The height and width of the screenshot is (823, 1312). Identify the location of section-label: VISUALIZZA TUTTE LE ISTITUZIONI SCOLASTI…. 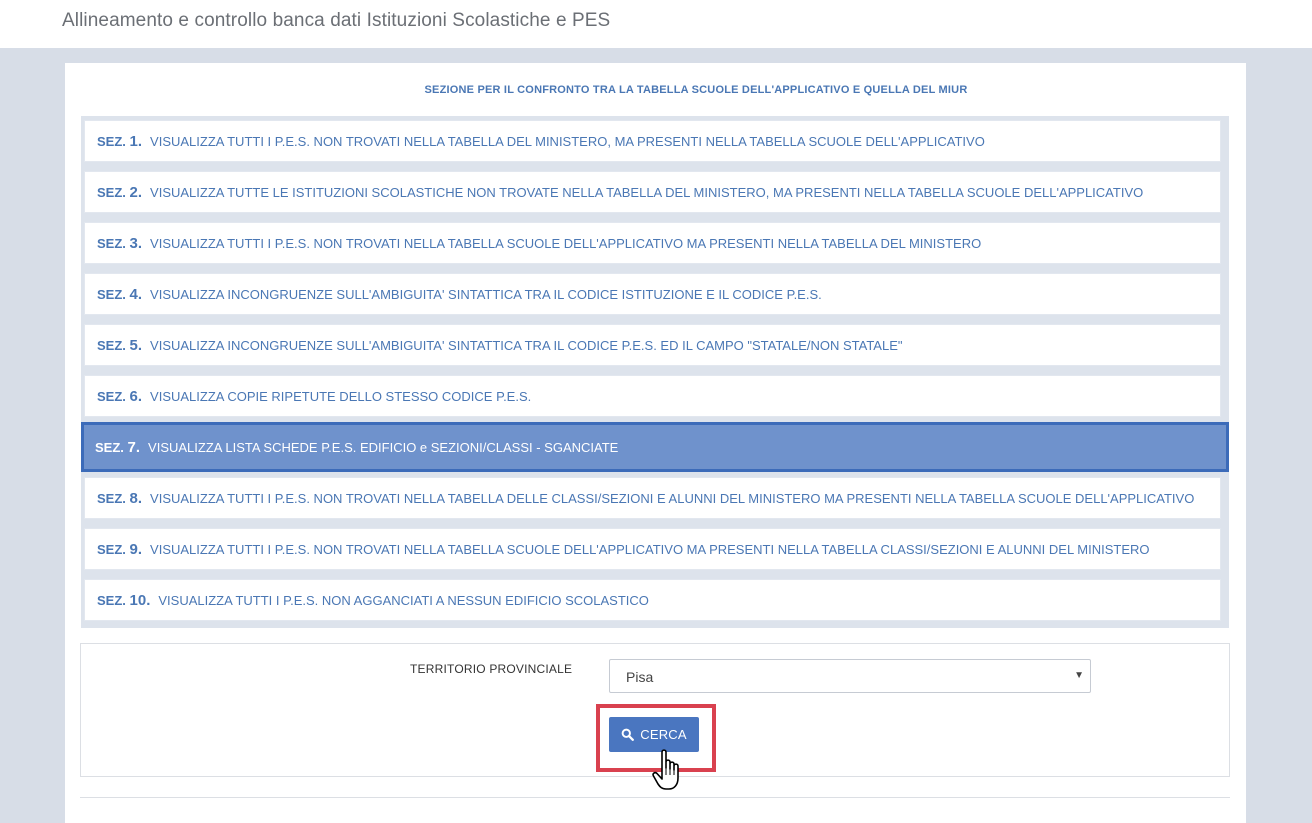
(647, 192).